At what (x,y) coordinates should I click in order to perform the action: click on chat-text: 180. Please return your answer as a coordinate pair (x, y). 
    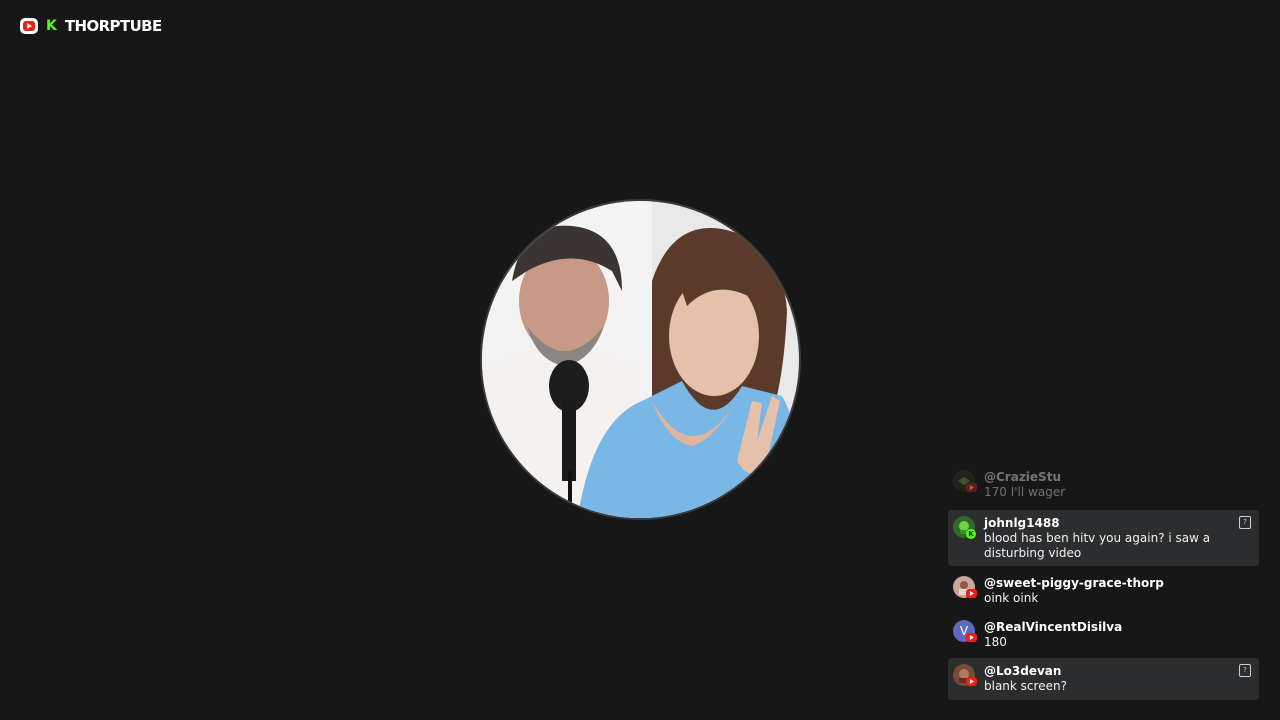
    Looking at the image, I should click on (995, 642).